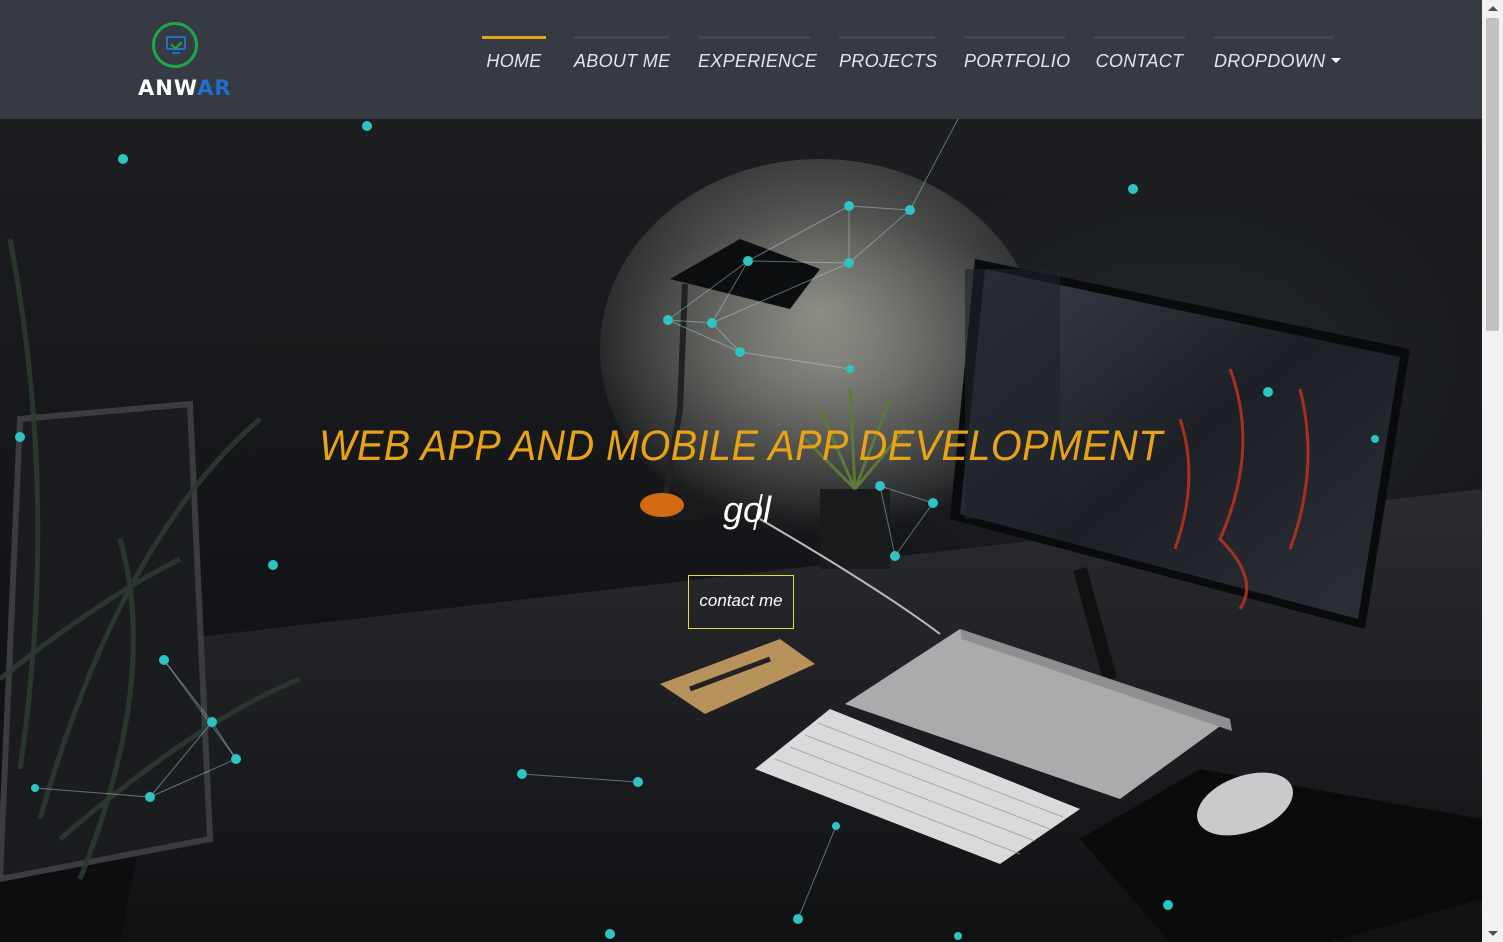 The width and height of the screenshot is (1503, 942). I want to click on scroll-up-icon, so click(1493, 8).